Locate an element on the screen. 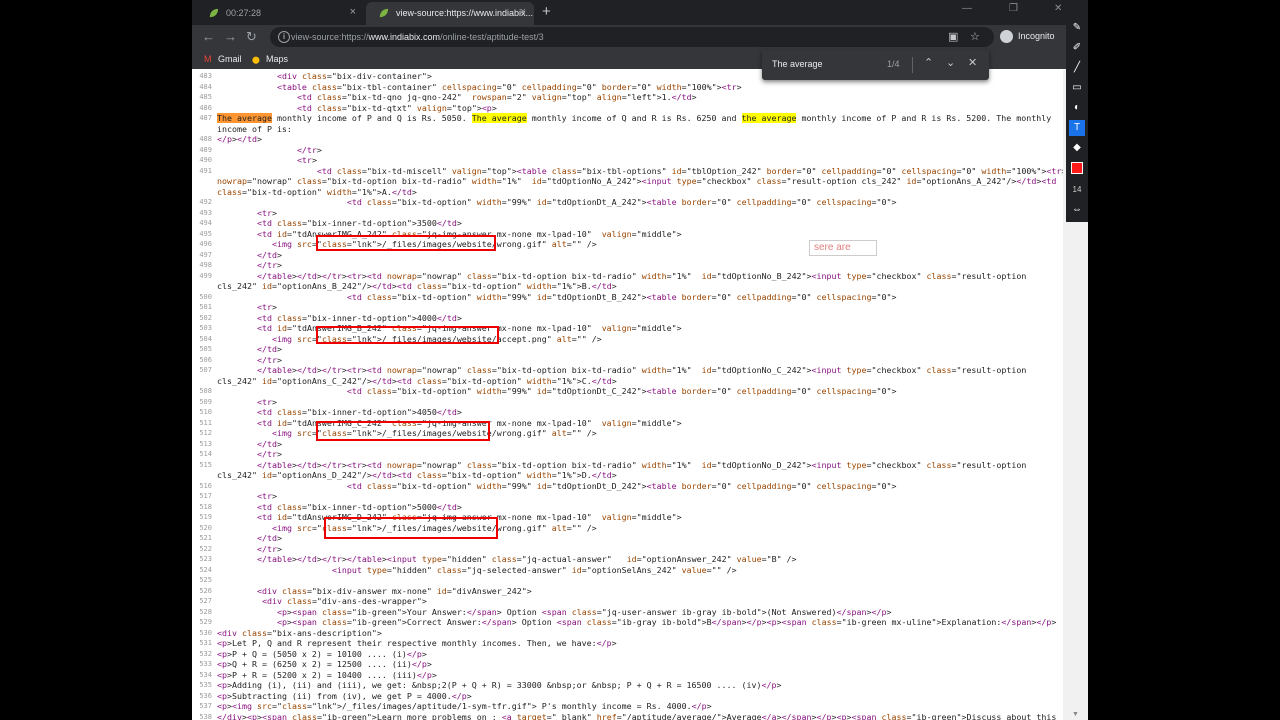 This screenshot has width=1280, height=720. line-number: 483 is located at coordinates (205, 76).